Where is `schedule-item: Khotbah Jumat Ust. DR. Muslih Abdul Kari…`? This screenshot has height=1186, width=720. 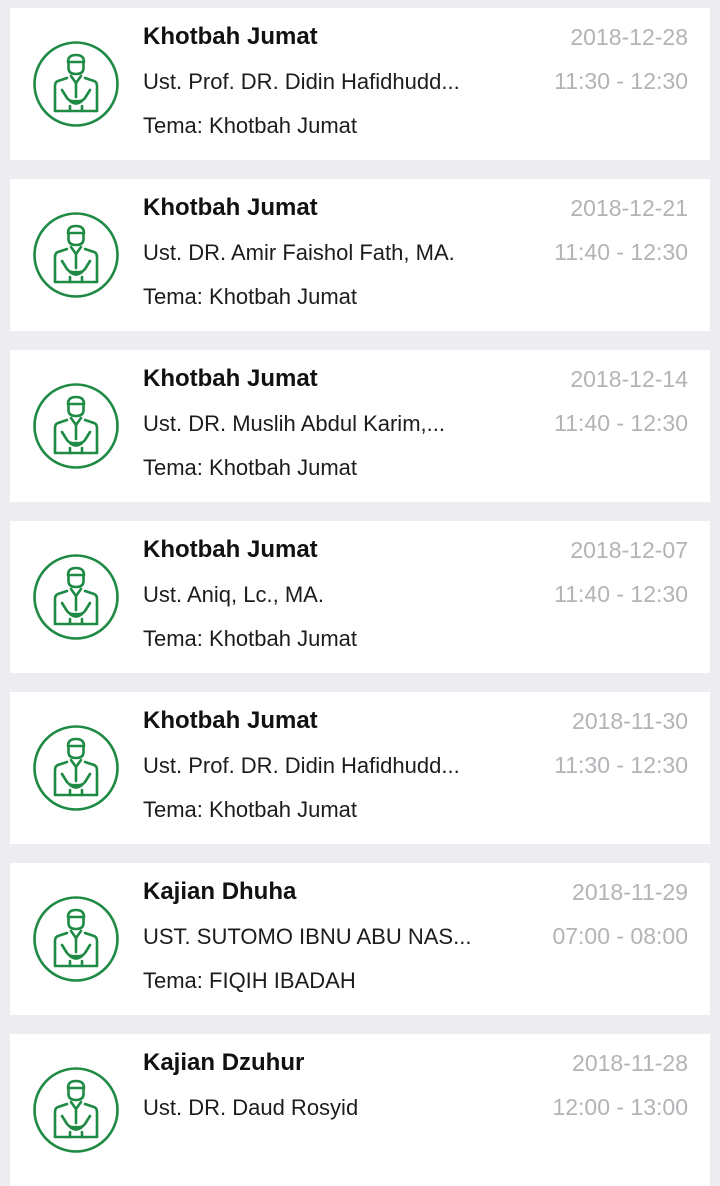
schedule-item: Khotbah Jumat Ust. DR. Muslih Abdul Kari… is located at coordinates (360, 426).